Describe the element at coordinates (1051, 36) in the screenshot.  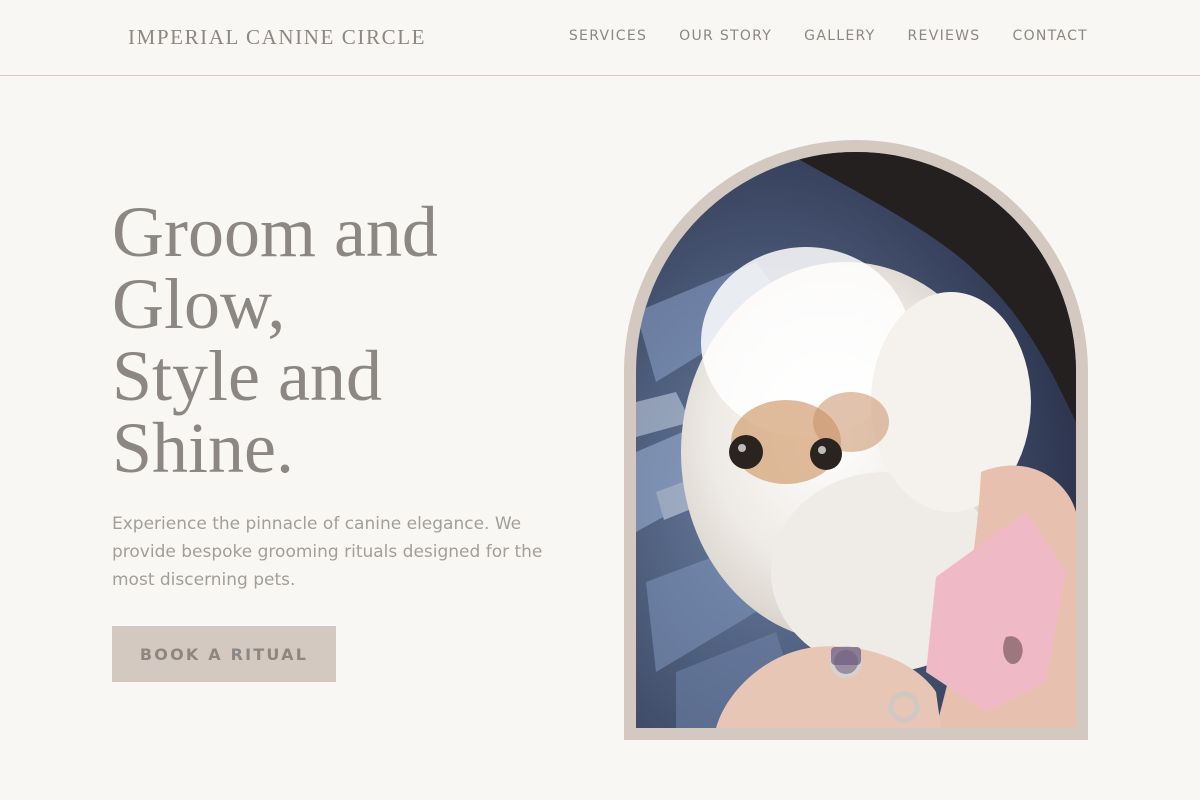
I see `nav-contact: CONTACT` at that location.